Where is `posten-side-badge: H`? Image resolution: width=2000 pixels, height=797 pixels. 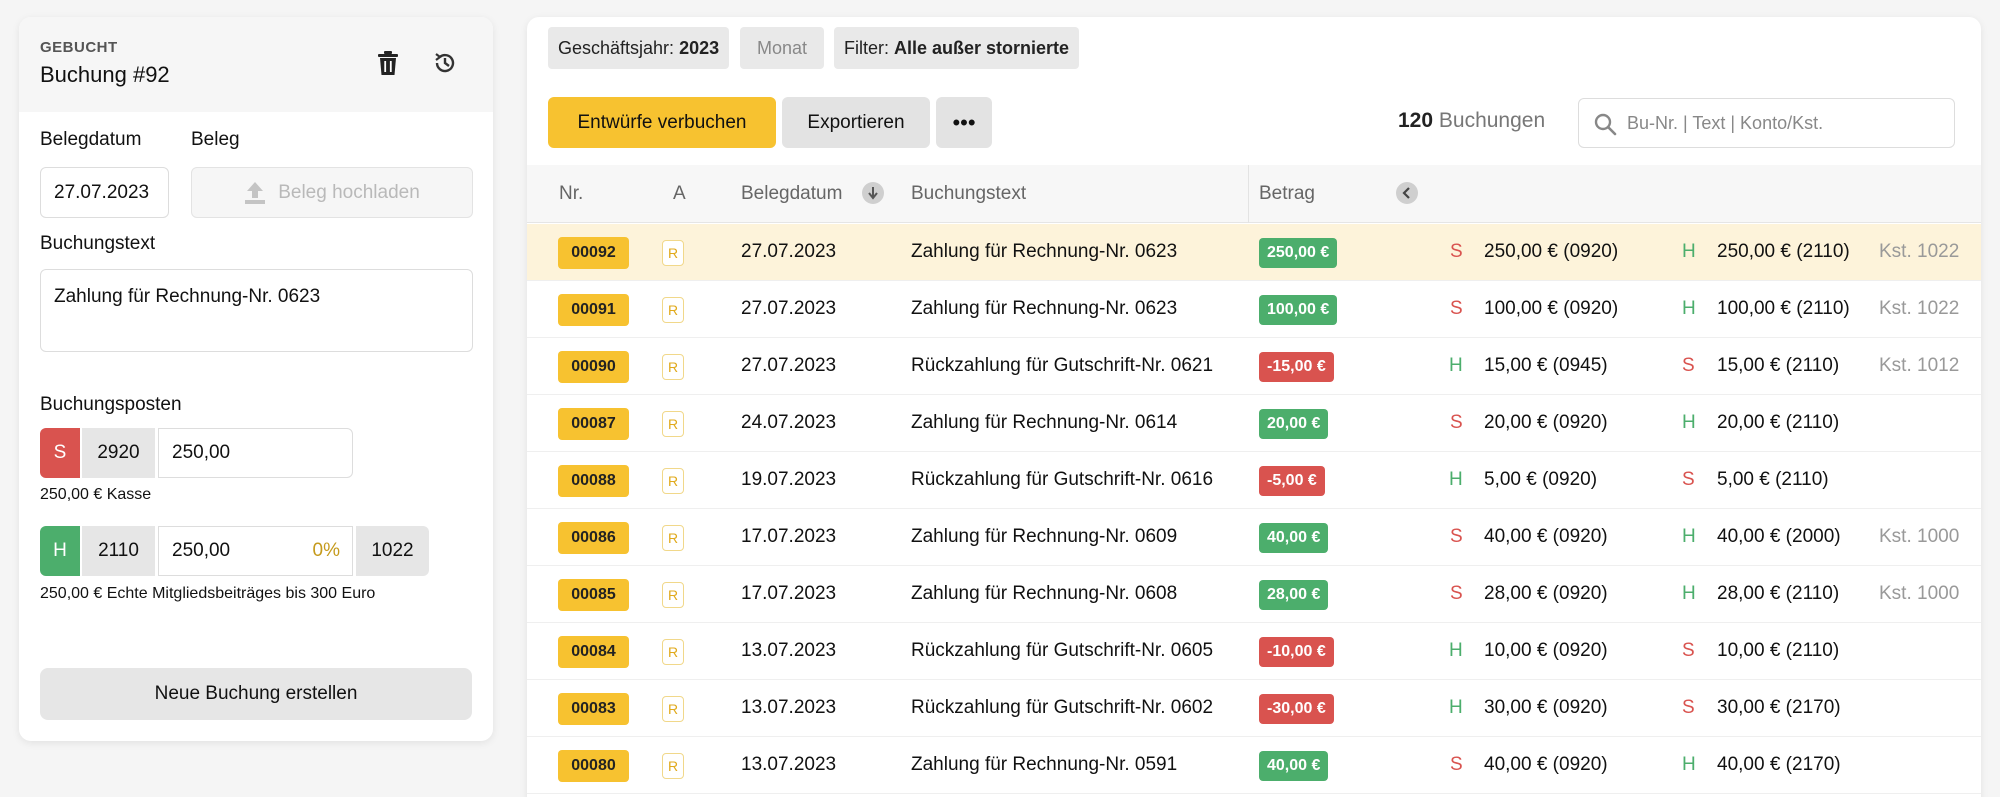
posten-side-badge: H is located at coordinates (60, 551).